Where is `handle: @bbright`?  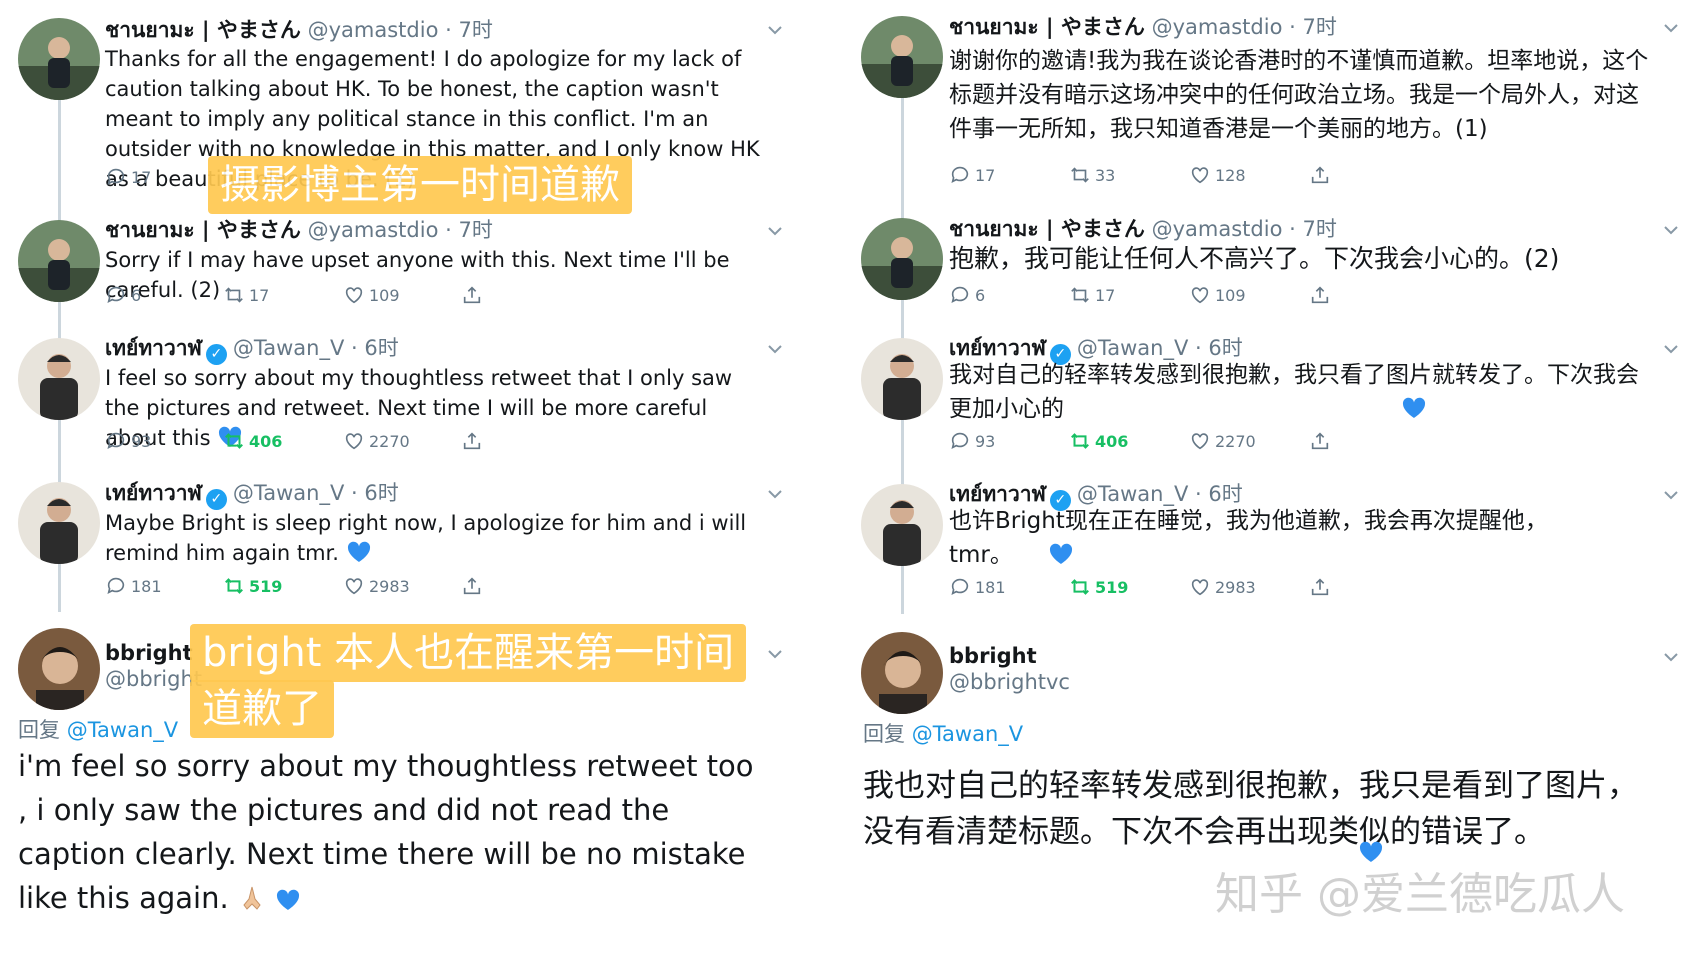
handle: @bbright is located at coordinates (153, 679).